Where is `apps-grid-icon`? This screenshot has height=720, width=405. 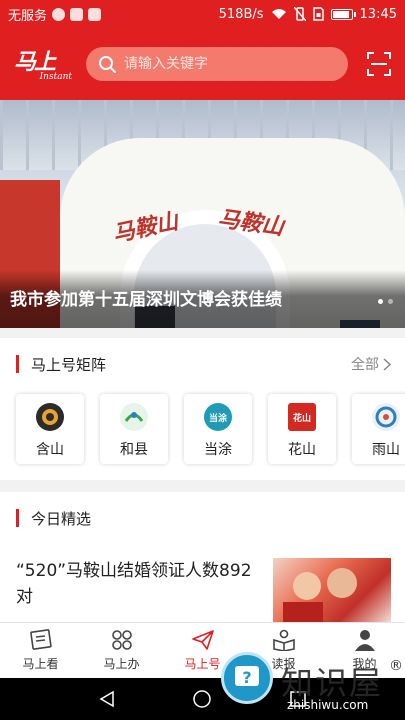 apps-grid-icon is located at coordinates (121, 640).